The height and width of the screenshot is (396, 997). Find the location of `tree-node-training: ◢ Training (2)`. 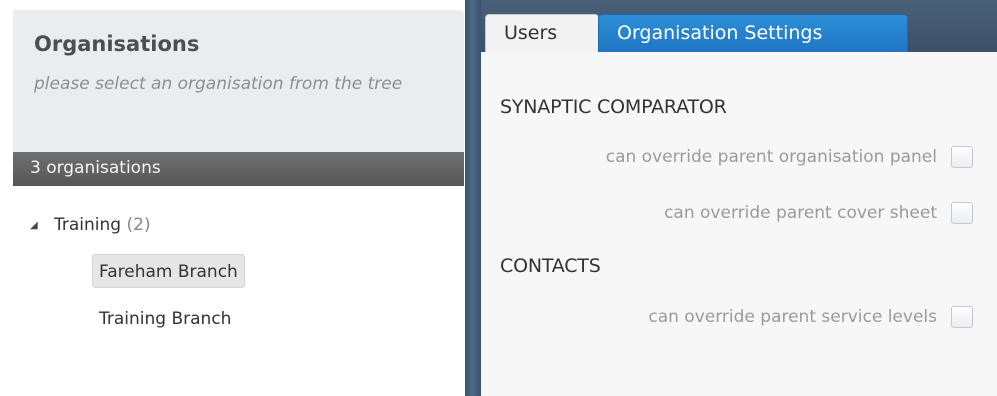

tree-node-training: ◢ Training (2) is located at coordinates (90, 225).